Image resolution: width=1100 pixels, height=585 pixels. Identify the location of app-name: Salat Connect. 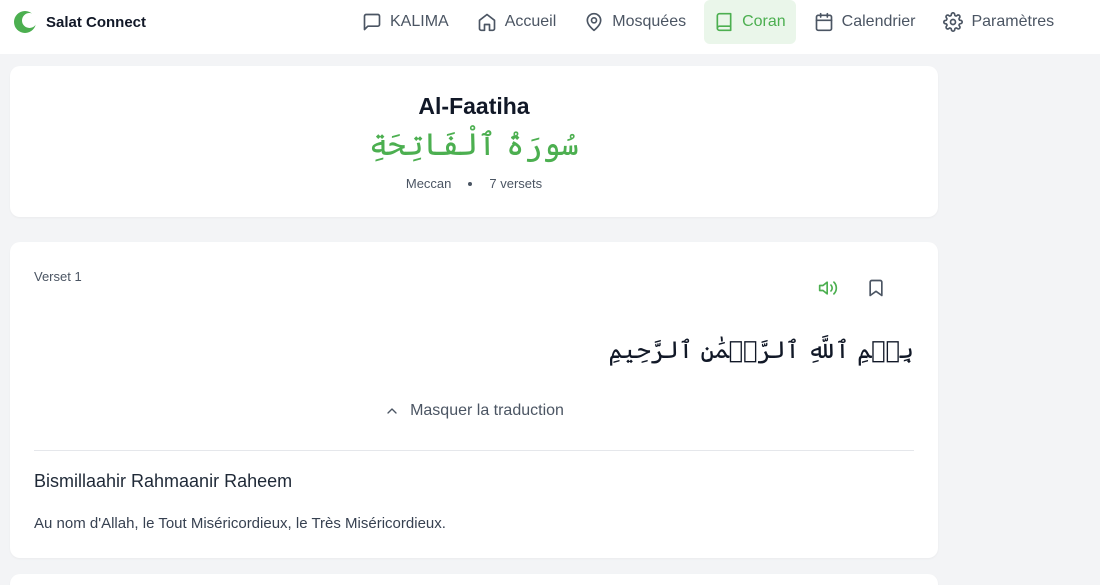
(96, 22).